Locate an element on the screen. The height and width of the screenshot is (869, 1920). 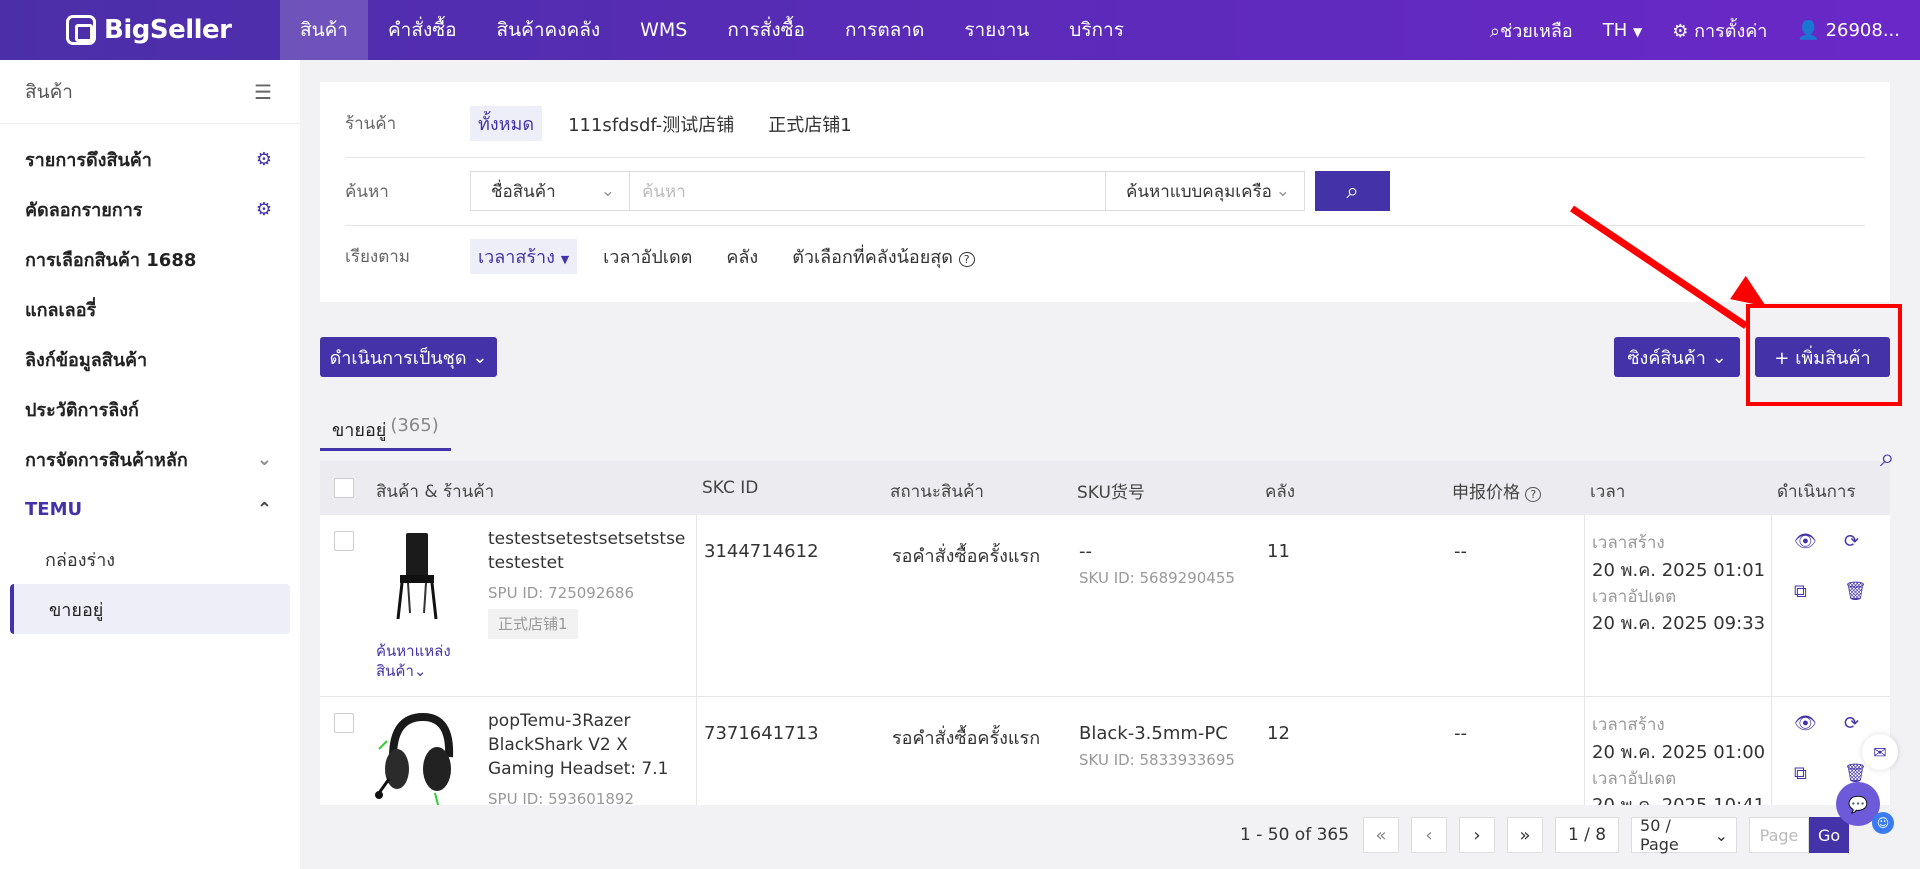
nav-item-services: บริการ is located at coordinates (1096, 30).